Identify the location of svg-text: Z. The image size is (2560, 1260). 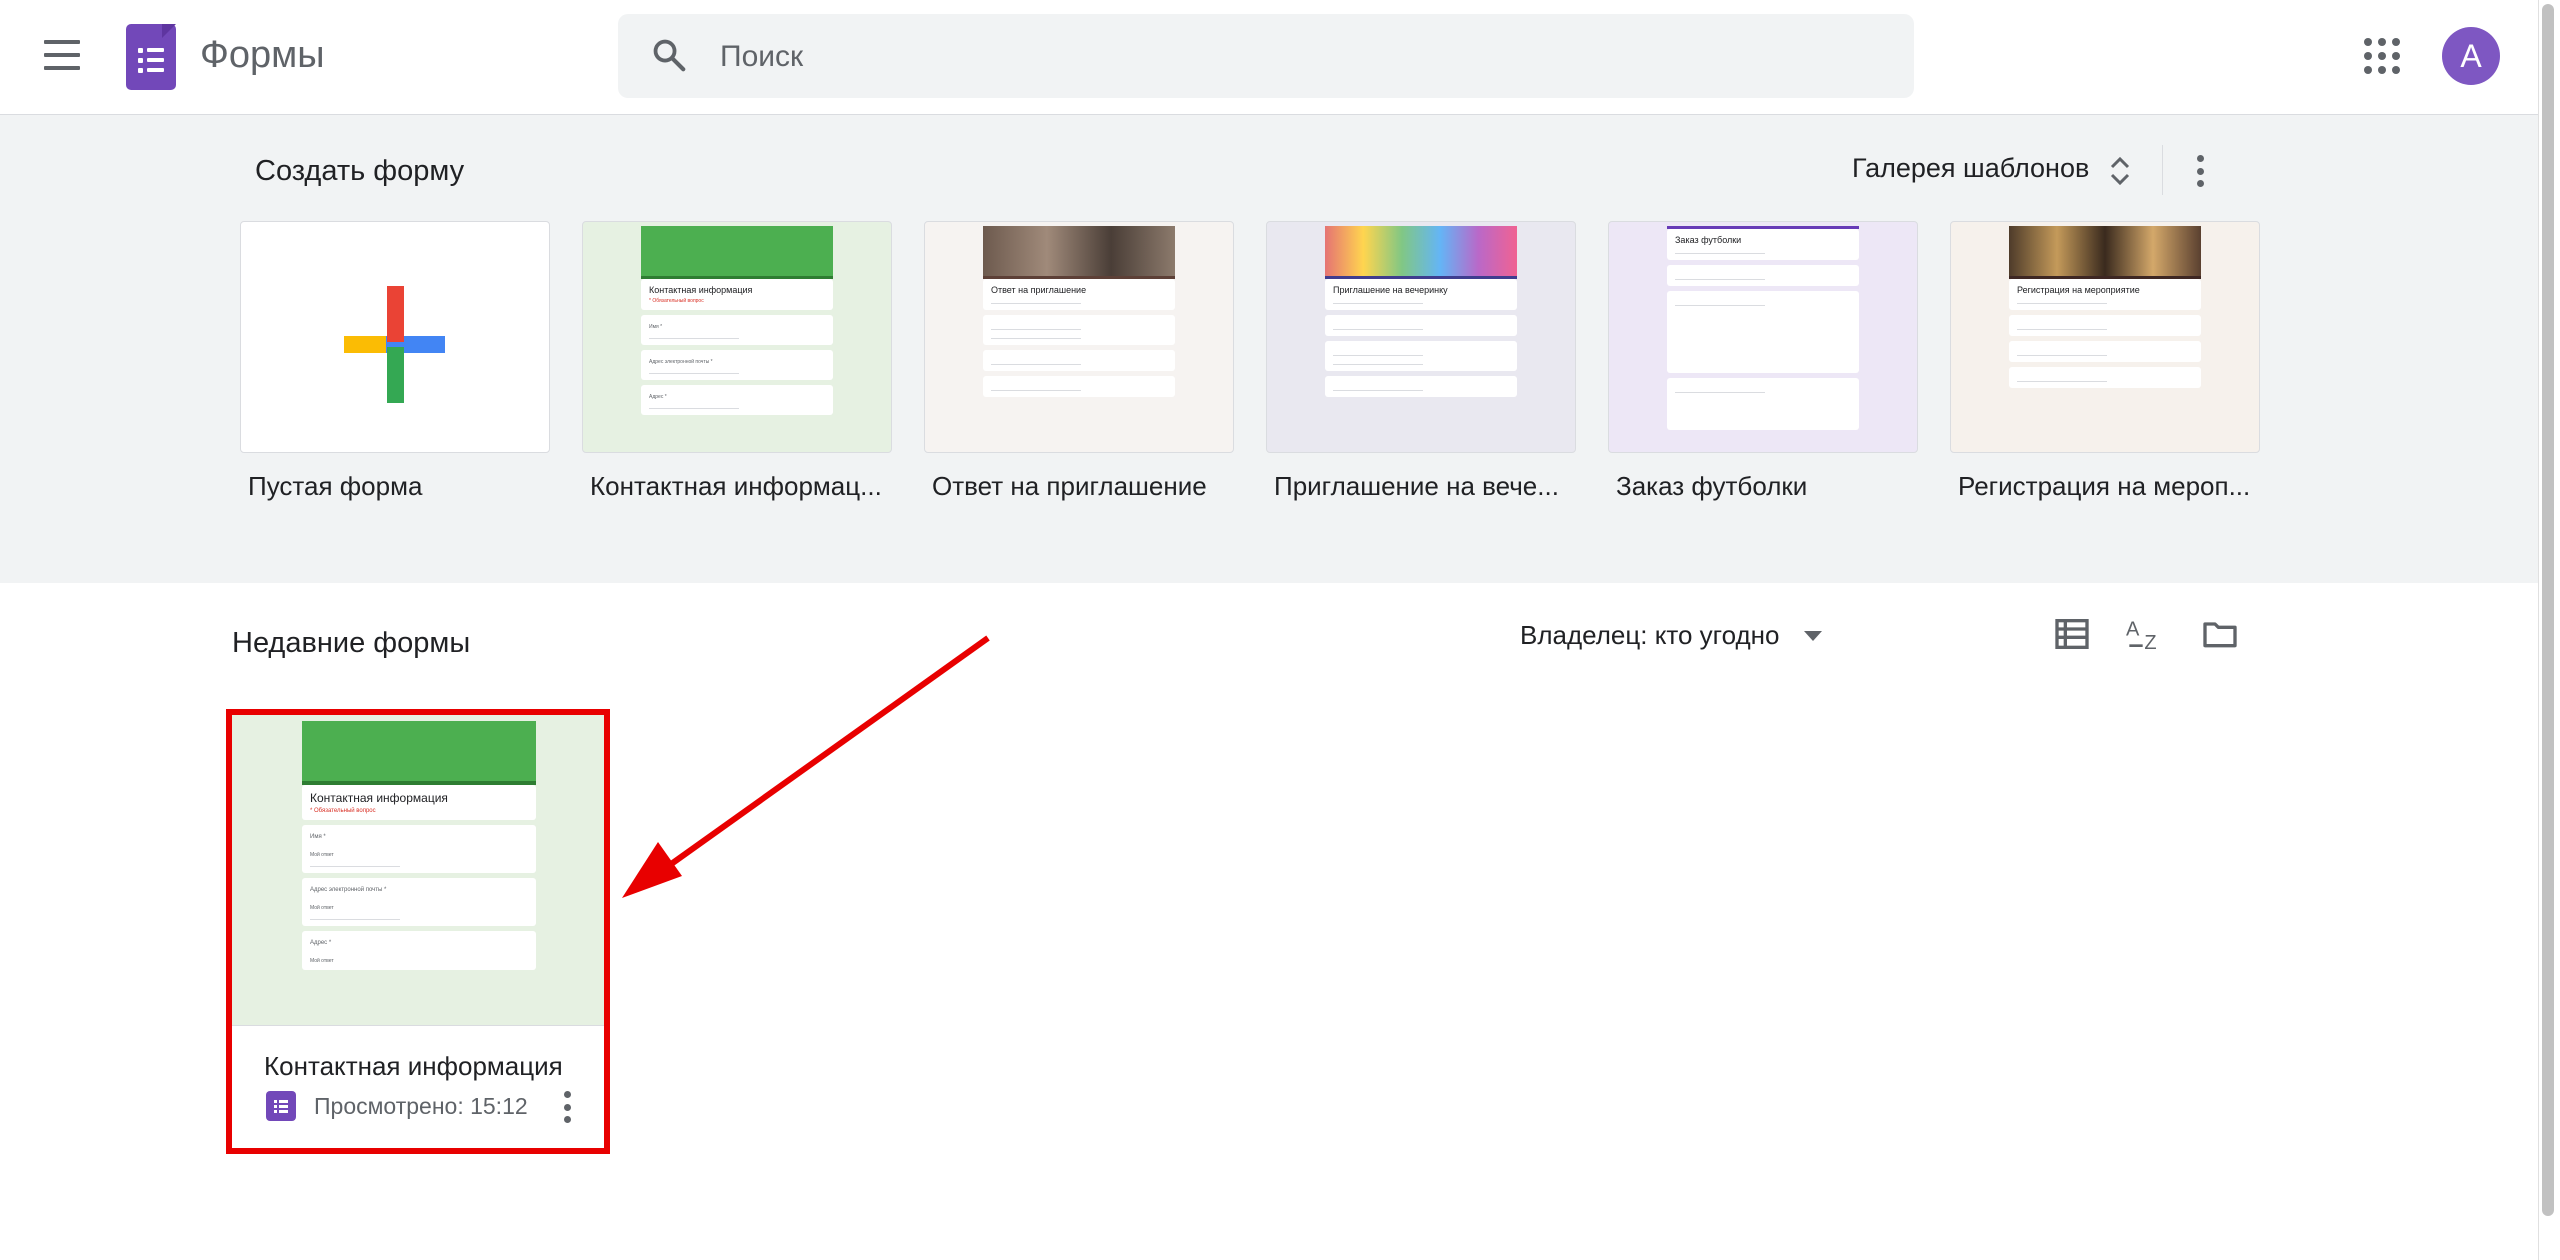
(2150, 643).